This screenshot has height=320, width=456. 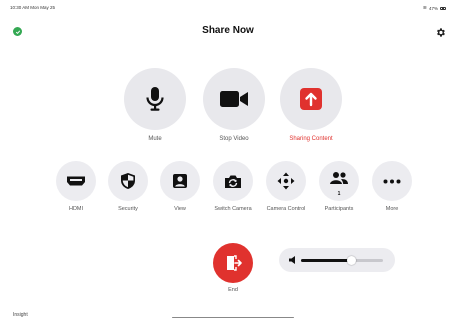 What do you see at coordinates (228, 7) in the screenshot?
I see `status-bar: 10:30 AM Mon May 25 ≋ 47%` at bounding box center [228, 7].